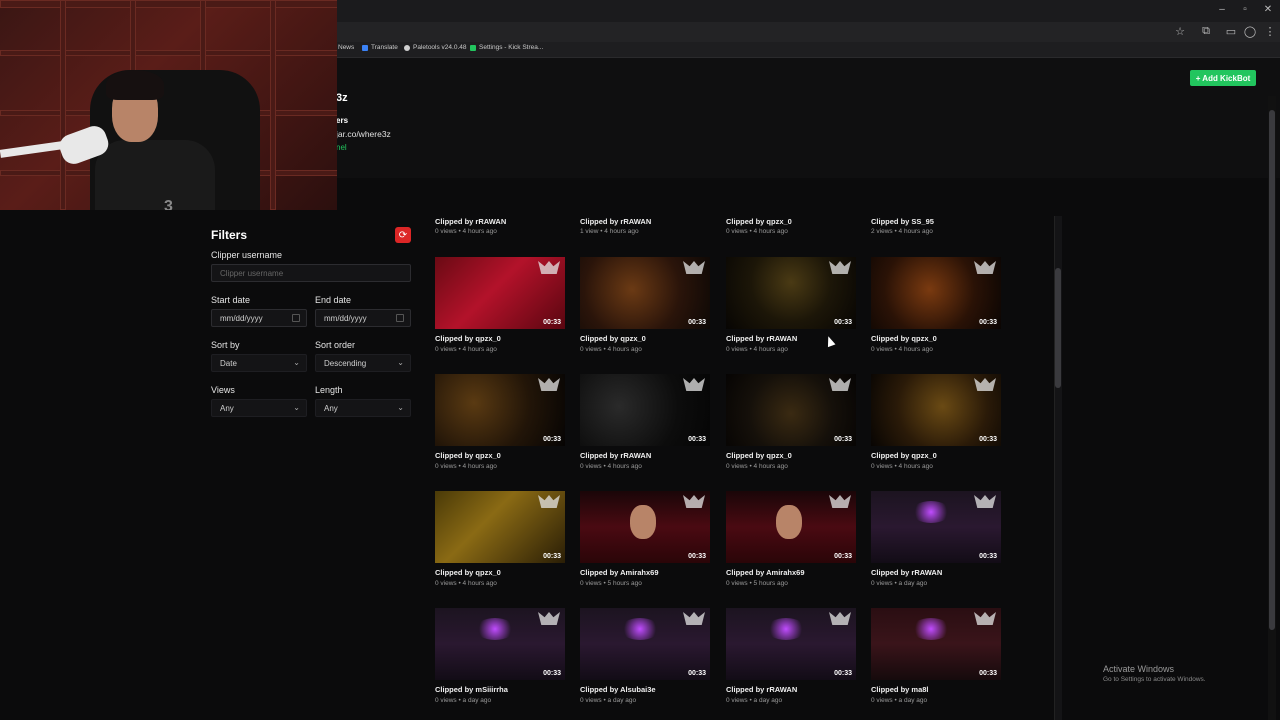 Image resolution: width=1280 pixels, height=720 pixels. I want to click on clips-scrollbar-thumb, so click(1058, 328).